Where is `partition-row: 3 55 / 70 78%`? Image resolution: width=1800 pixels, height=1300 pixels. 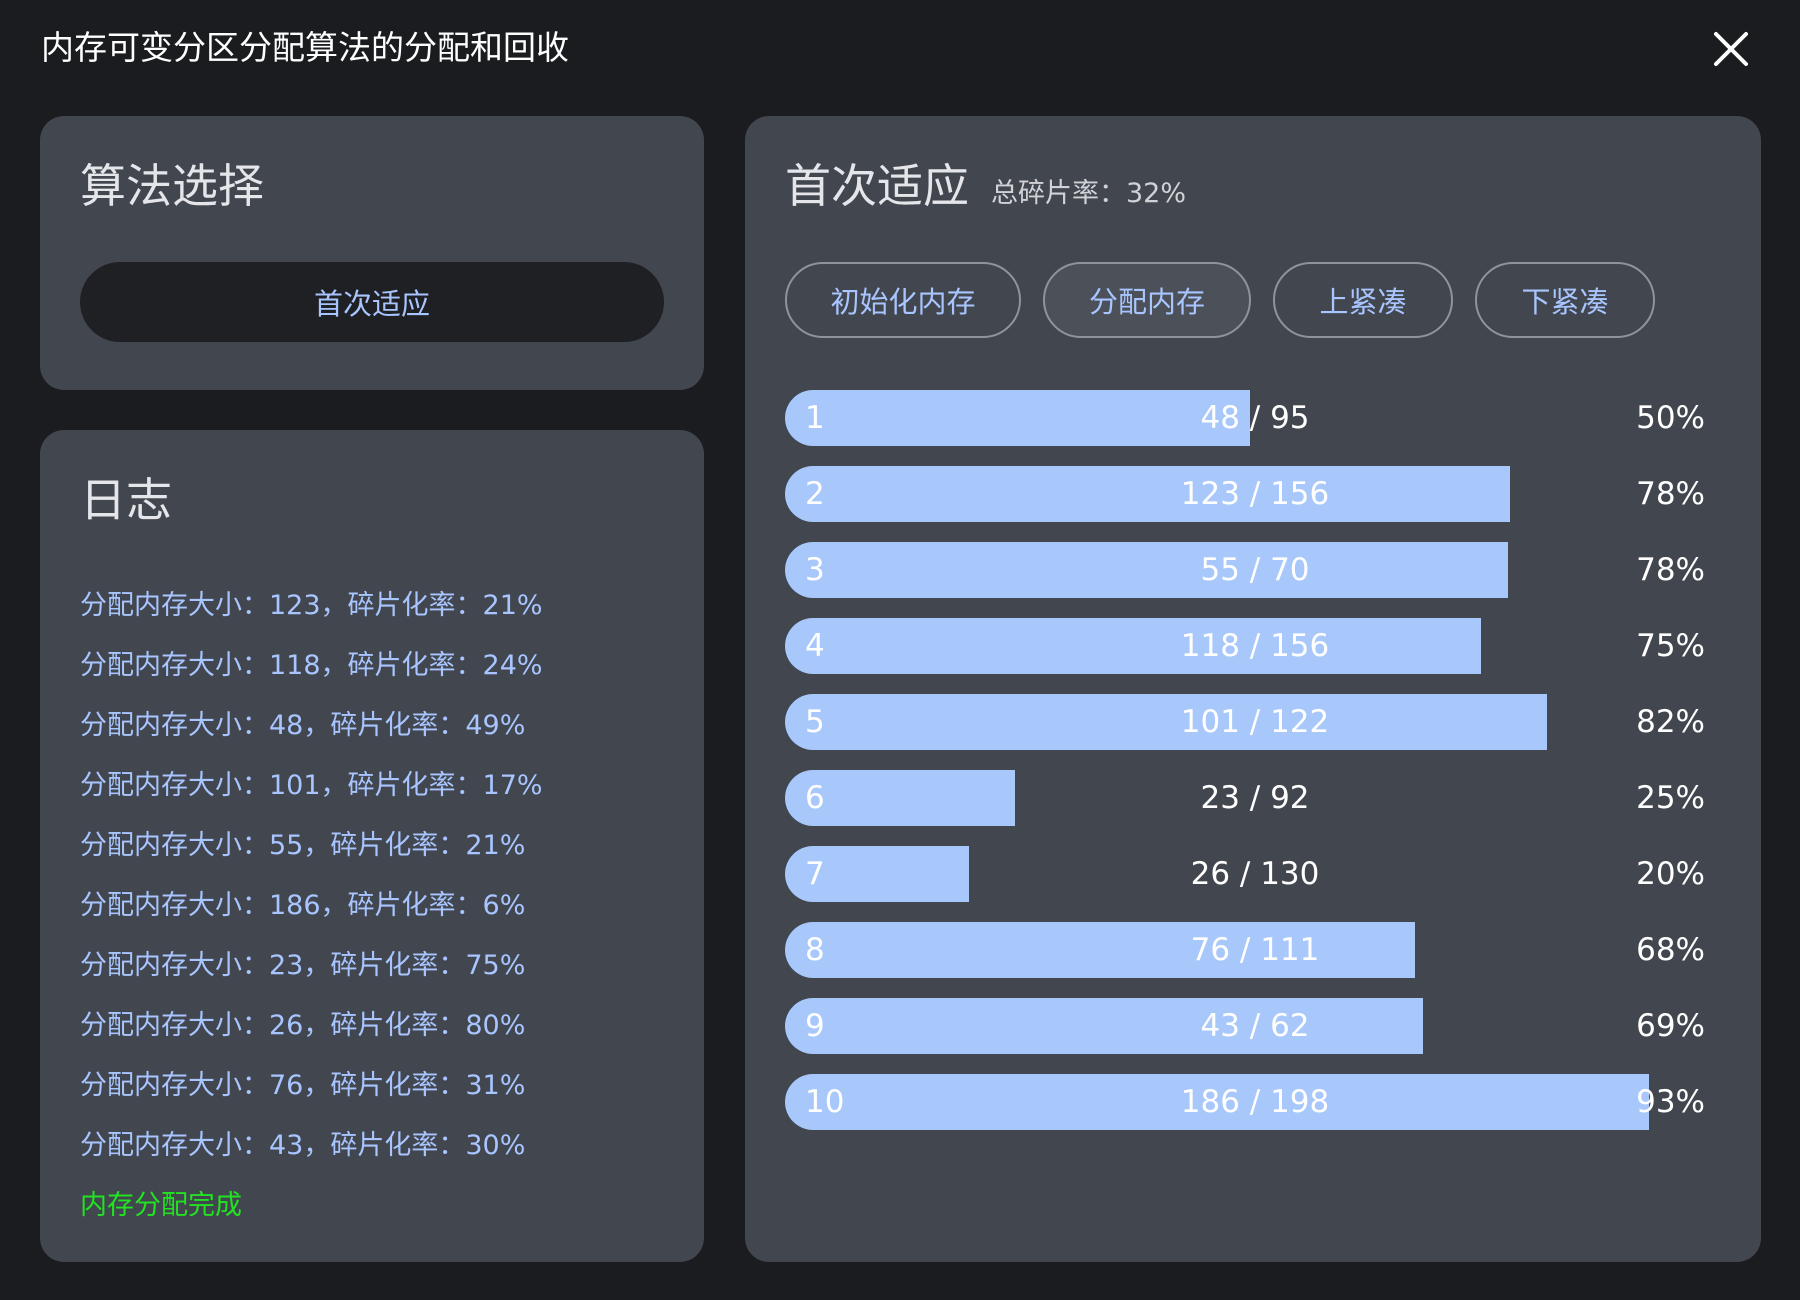
partition-row: 3 55 / 70 78% is located at coordinates (1245, 570).